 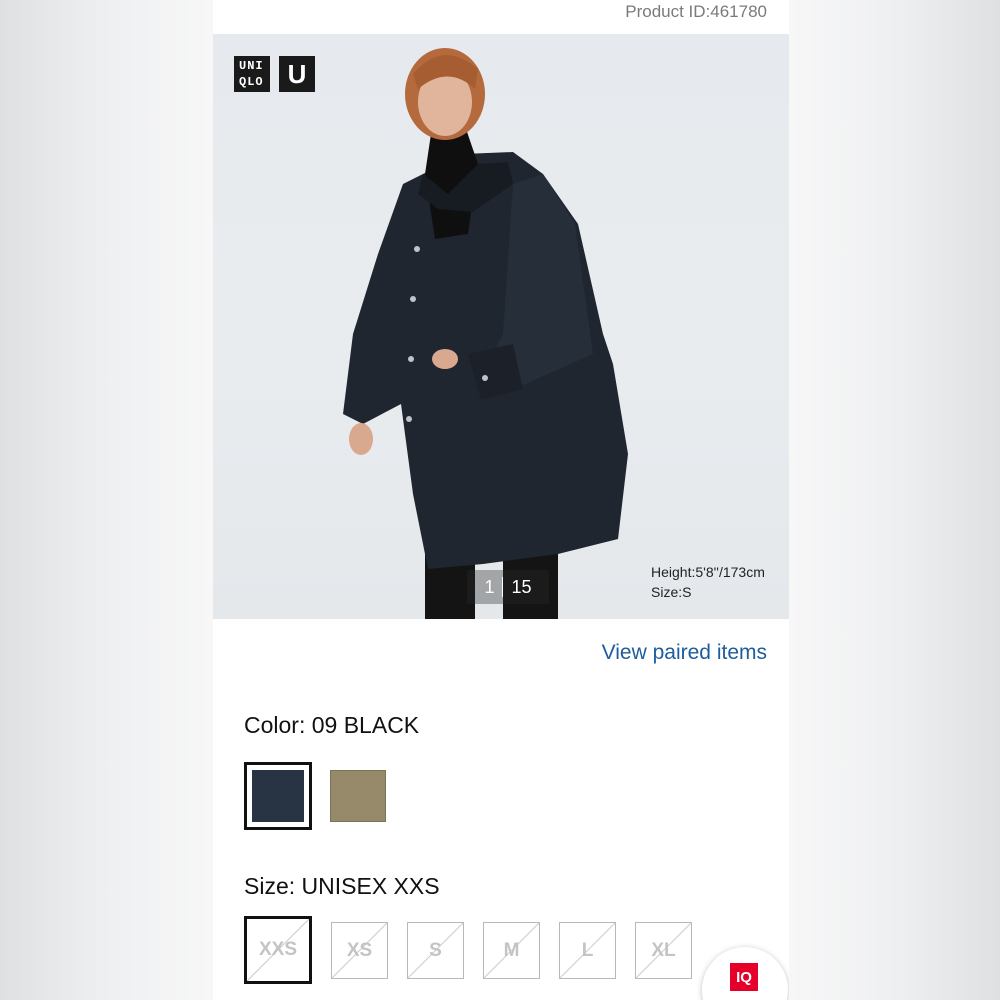 I want to click on image-counter-current: 1, so click(x=489, y=586).